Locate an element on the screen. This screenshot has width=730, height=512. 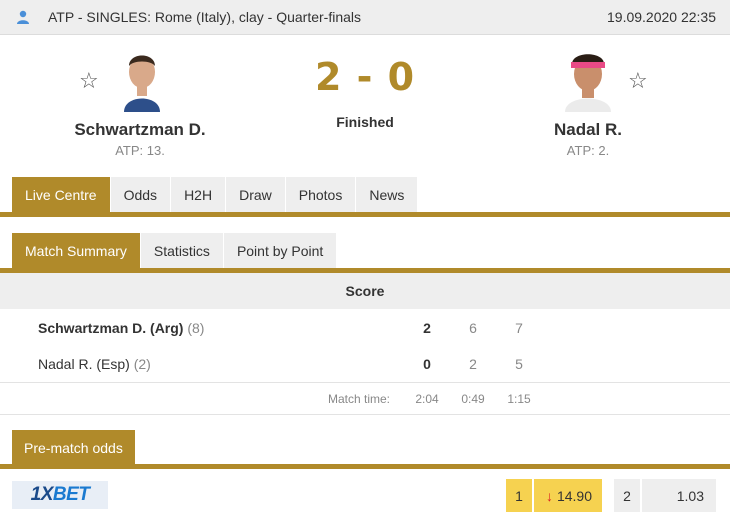
favorite-star-icon: ☆ is located at coordinates (638, 81).